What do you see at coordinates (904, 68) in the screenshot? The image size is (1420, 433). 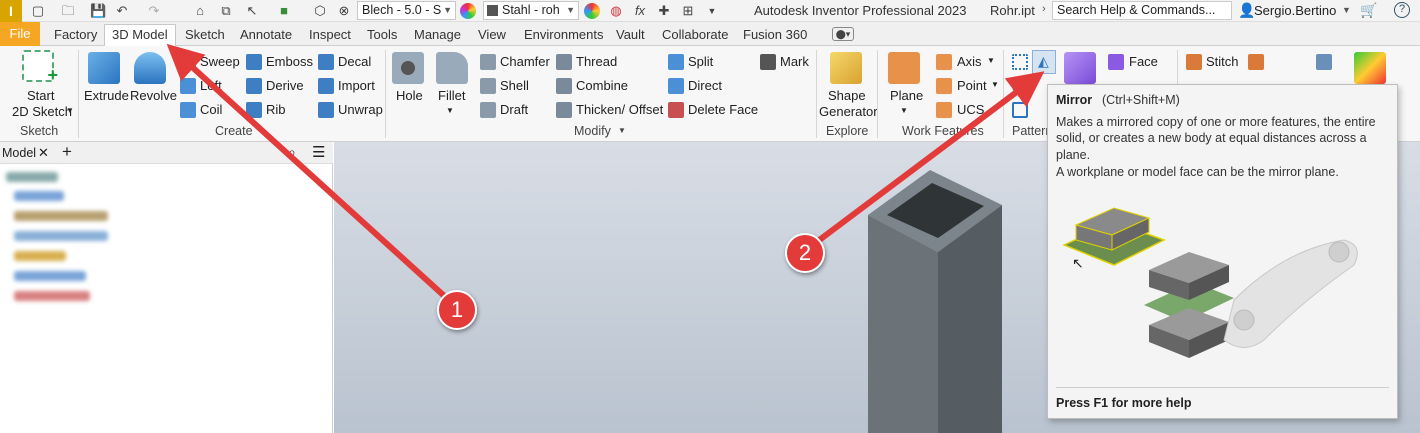 I see `plane-icon` at bounding box center [904, 68].